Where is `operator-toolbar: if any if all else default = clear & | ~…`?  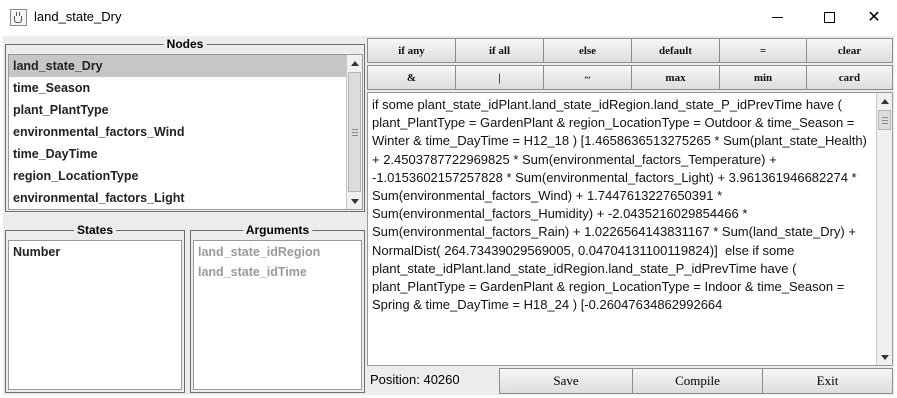
operator-toolbar: if any if all else default = clear & | ~… is located at coordinates (630, 64).